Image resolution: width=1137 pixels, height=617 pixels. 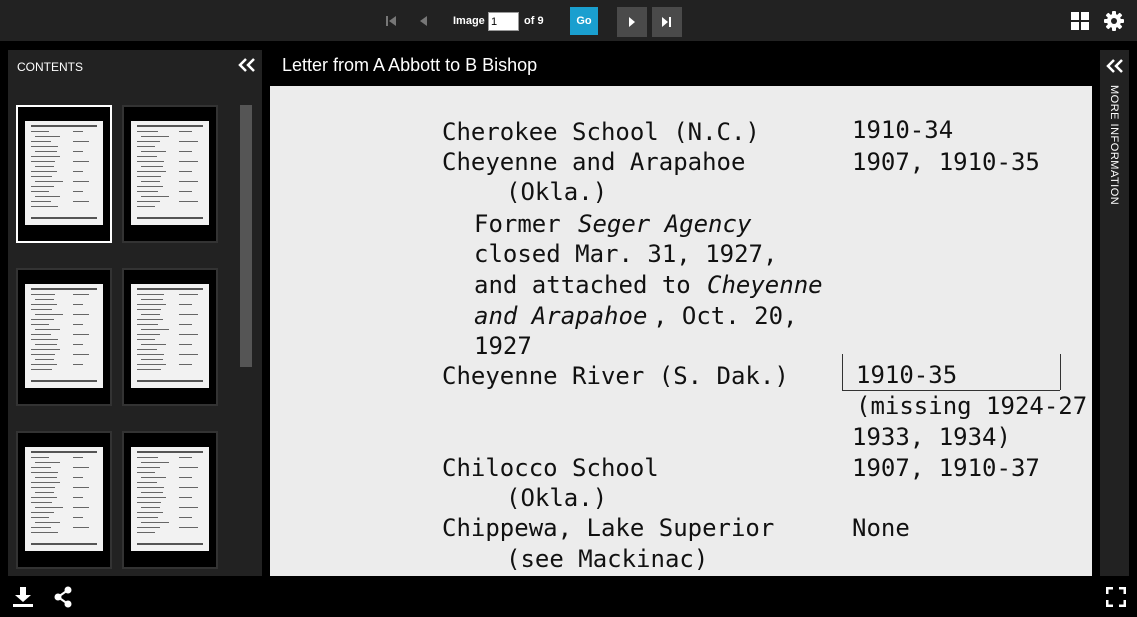 What do you see at coordinates (391, 21) in the screenshot?
I see `first-page-icon` at bounding box center [391, 21].